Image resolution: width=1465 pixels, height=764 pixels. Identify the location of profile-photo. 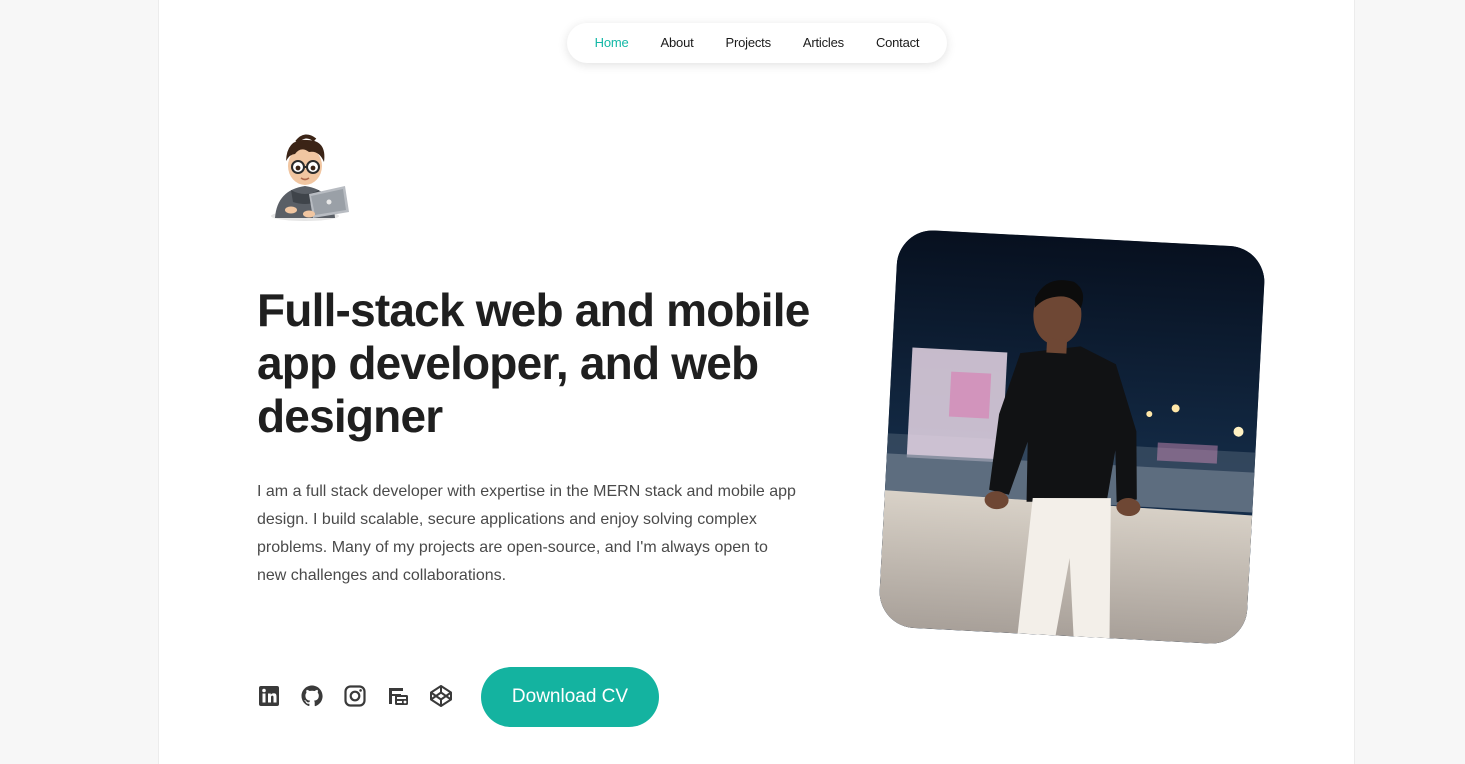
(1072, 437).